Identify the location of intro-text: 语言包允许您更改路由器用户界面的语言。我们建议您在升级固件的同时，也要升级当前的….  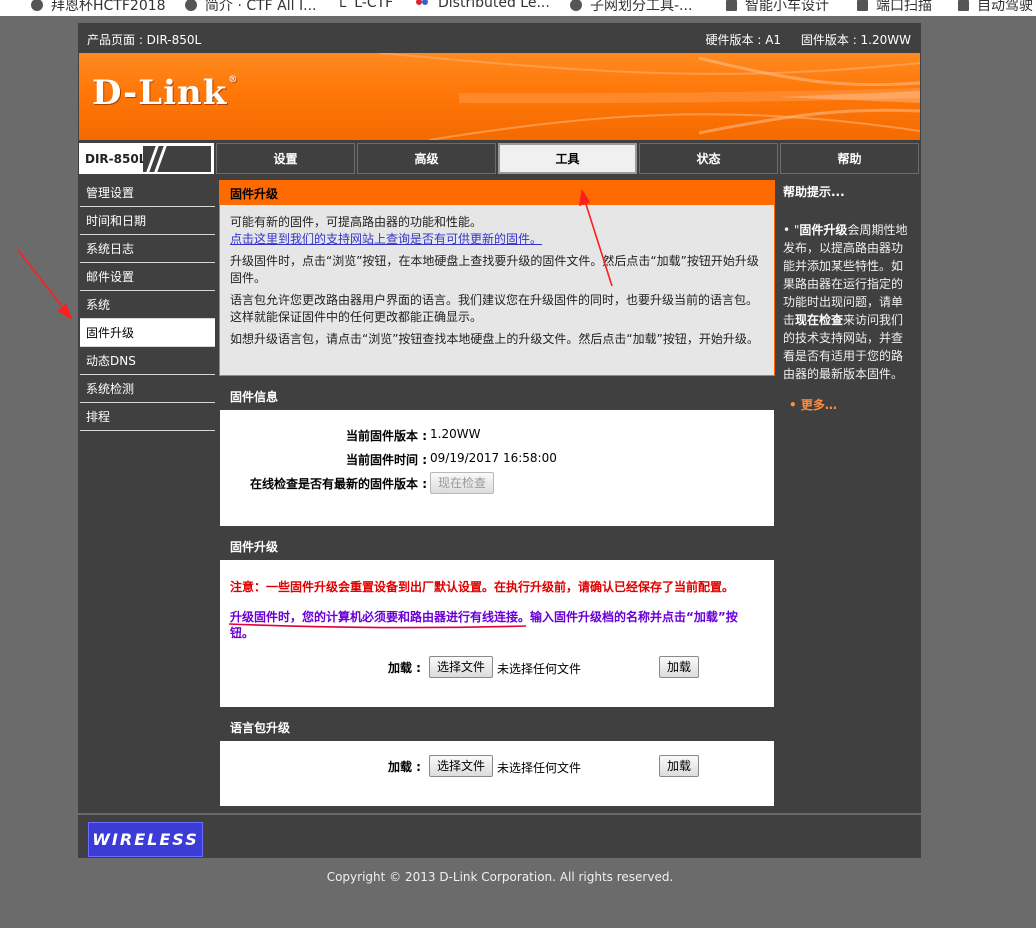
(494, 308).